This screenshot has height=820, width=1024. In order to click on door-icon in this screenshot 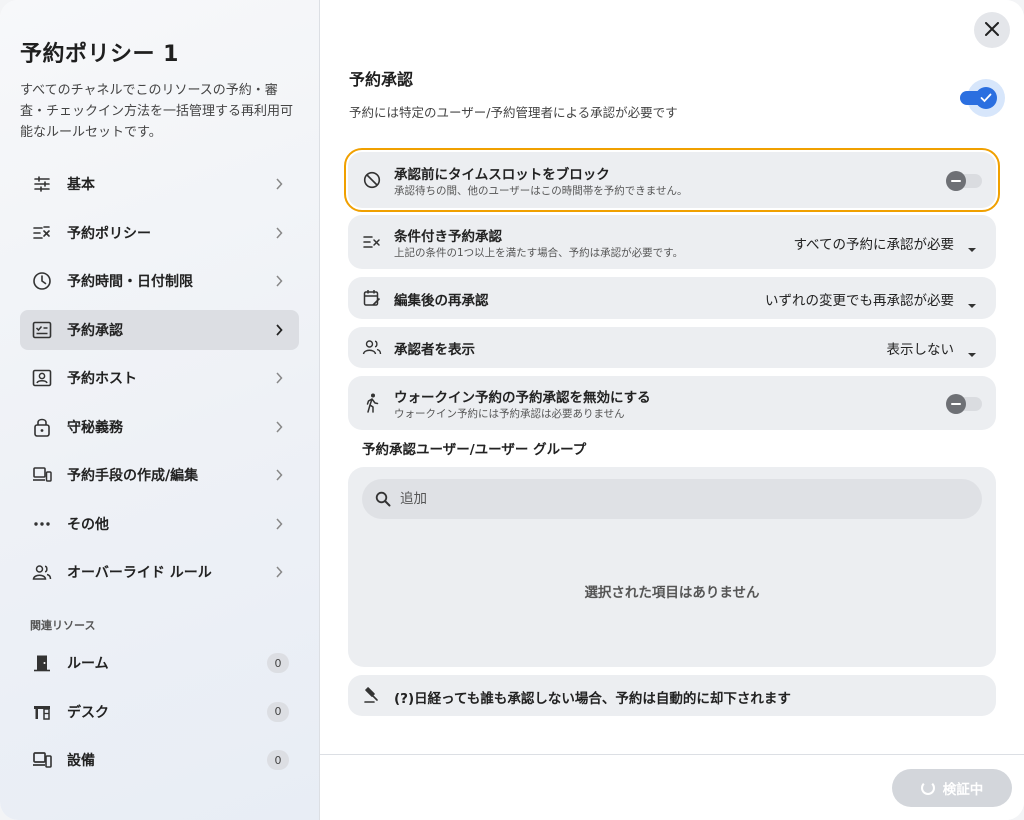, I will do `click(42, 663)`.